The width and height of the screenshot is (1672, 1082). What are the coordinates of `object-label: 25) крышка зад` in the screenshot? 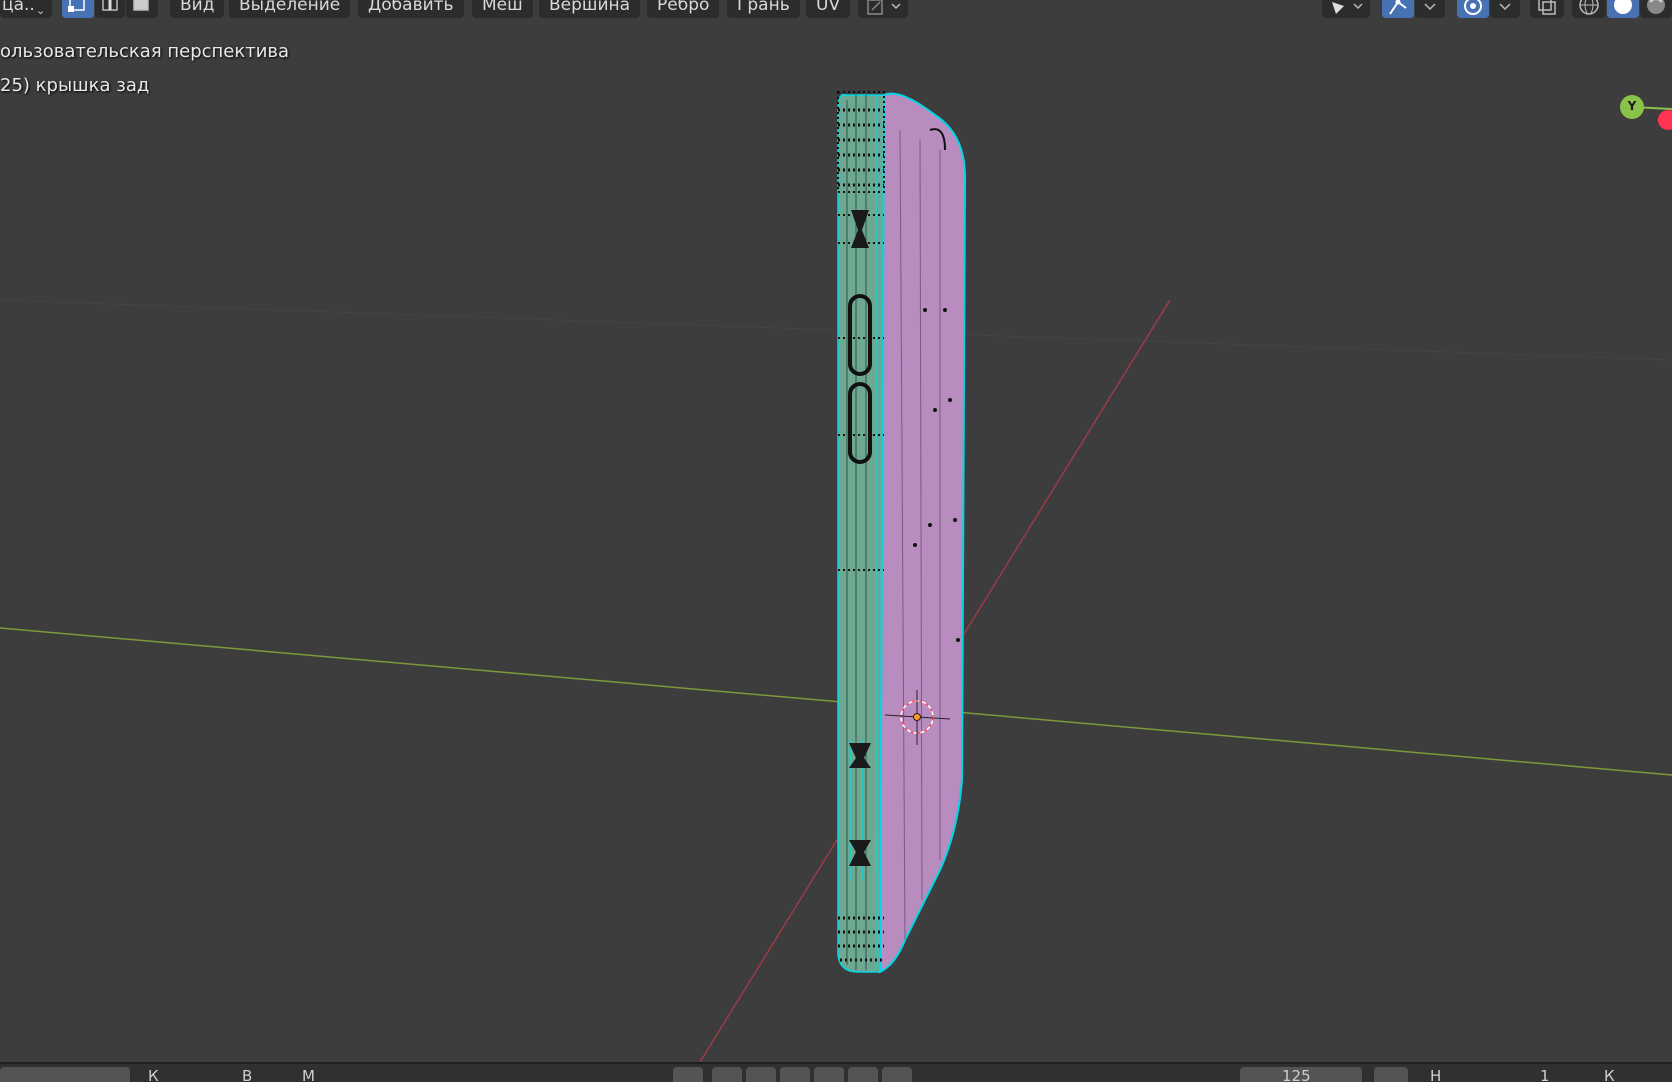 It's located at (75, 85).